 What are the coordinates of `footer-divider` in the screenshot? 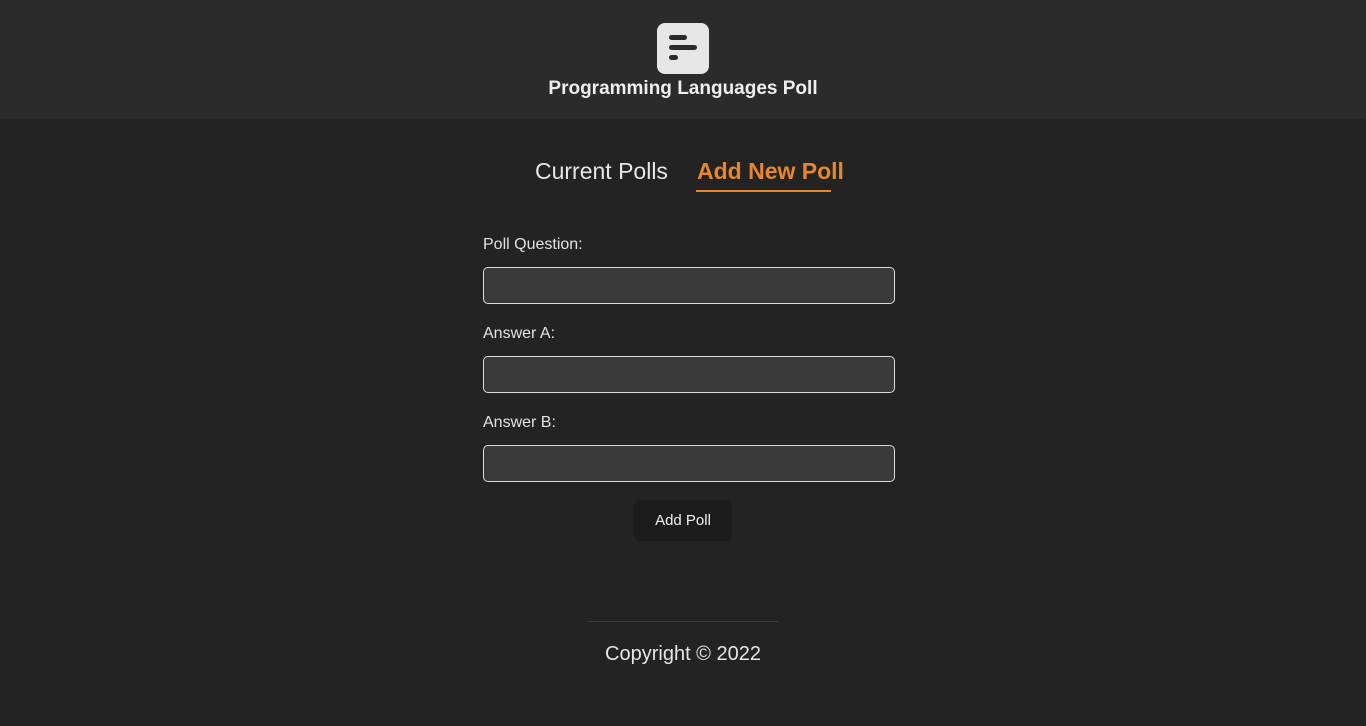 It's located at (683, 621).